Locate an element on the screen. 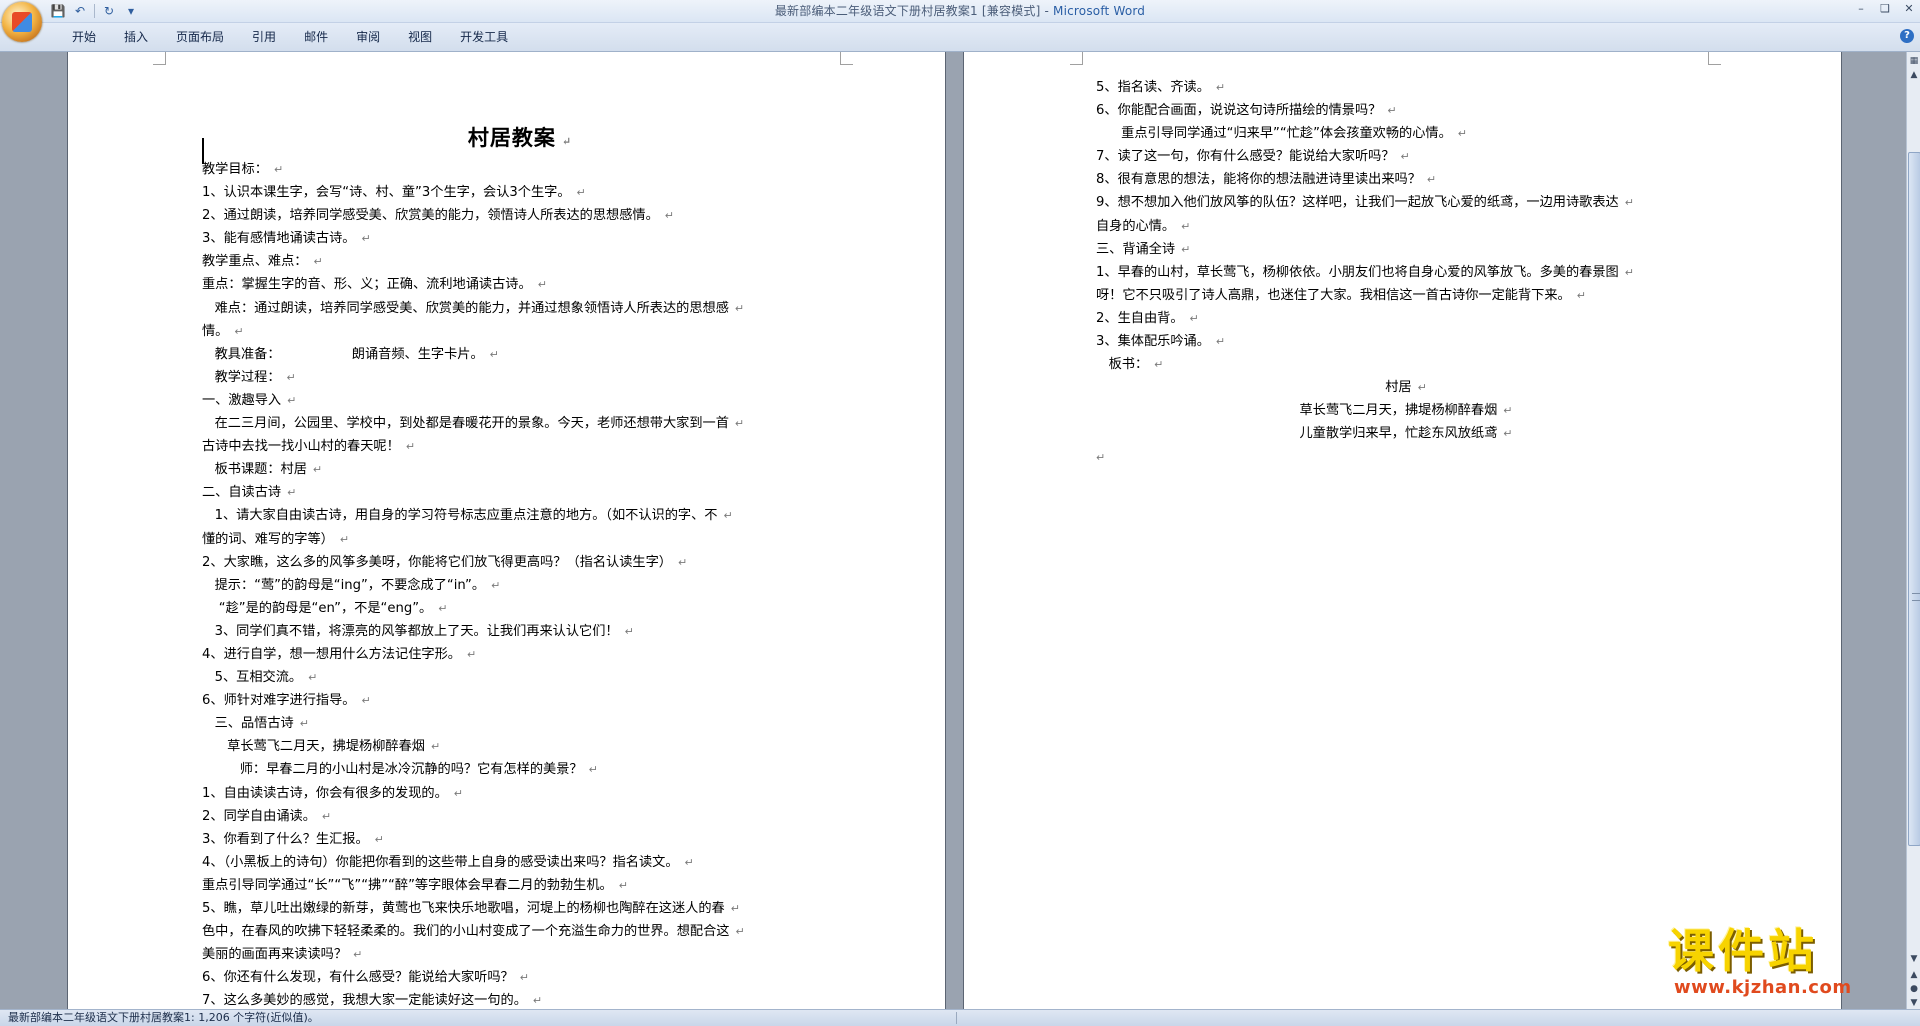 This screenshot has height=1026, width=1920. close-icon: ✕ is located at coordinates (1909, 8).